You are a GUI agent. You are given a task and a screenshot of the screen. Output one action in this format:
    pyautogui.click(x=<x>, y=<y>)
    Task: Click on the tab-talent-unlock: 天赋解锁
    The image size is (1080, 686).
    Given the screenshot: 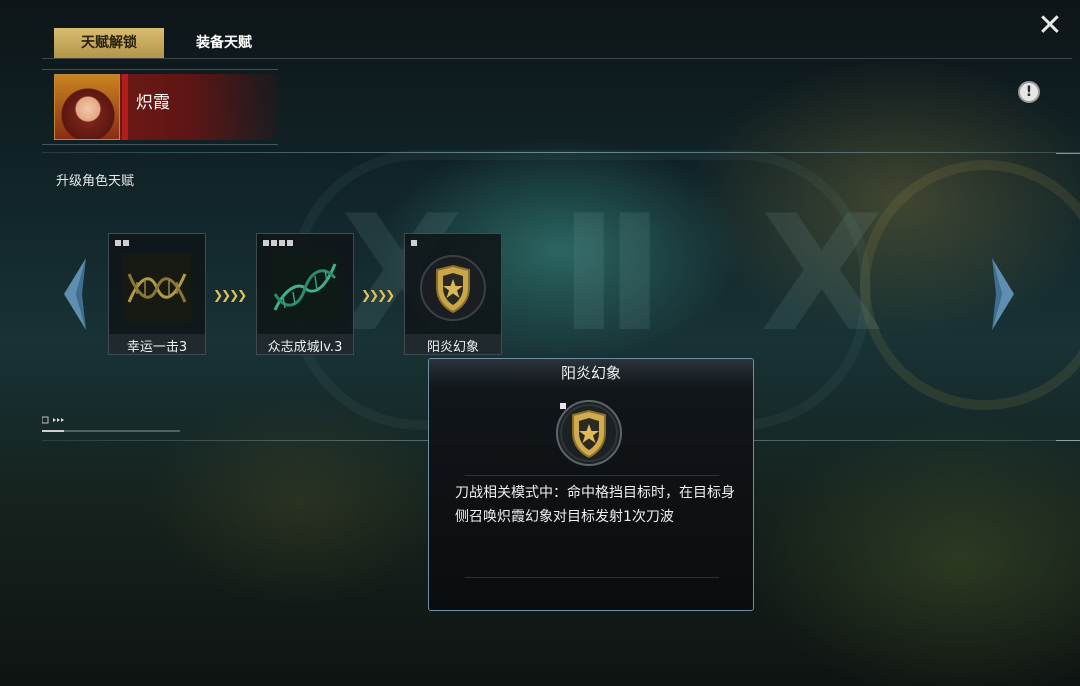 What is the action you would take?
    pyautogui.click(x=109, y=43)
    